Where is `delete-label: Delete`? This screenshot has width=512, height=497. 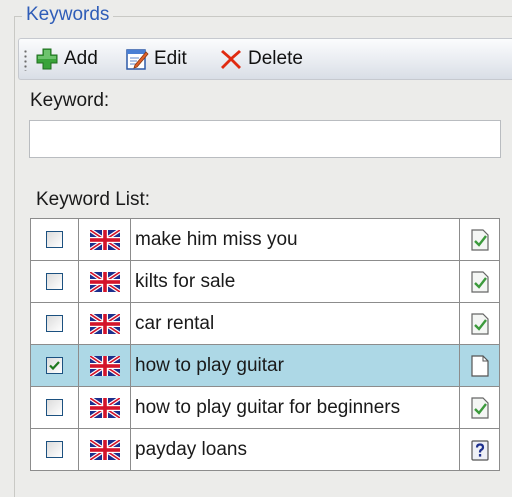 delete-label: Delete is located at coordinates (275, 58).